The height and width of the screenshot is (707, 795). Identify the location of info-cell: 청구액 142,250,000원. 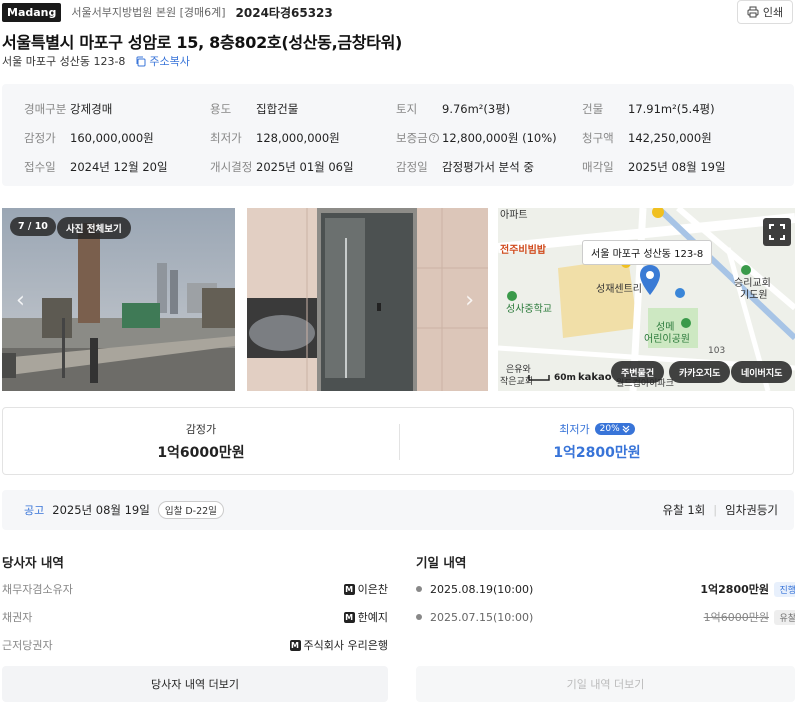
(675, 137).